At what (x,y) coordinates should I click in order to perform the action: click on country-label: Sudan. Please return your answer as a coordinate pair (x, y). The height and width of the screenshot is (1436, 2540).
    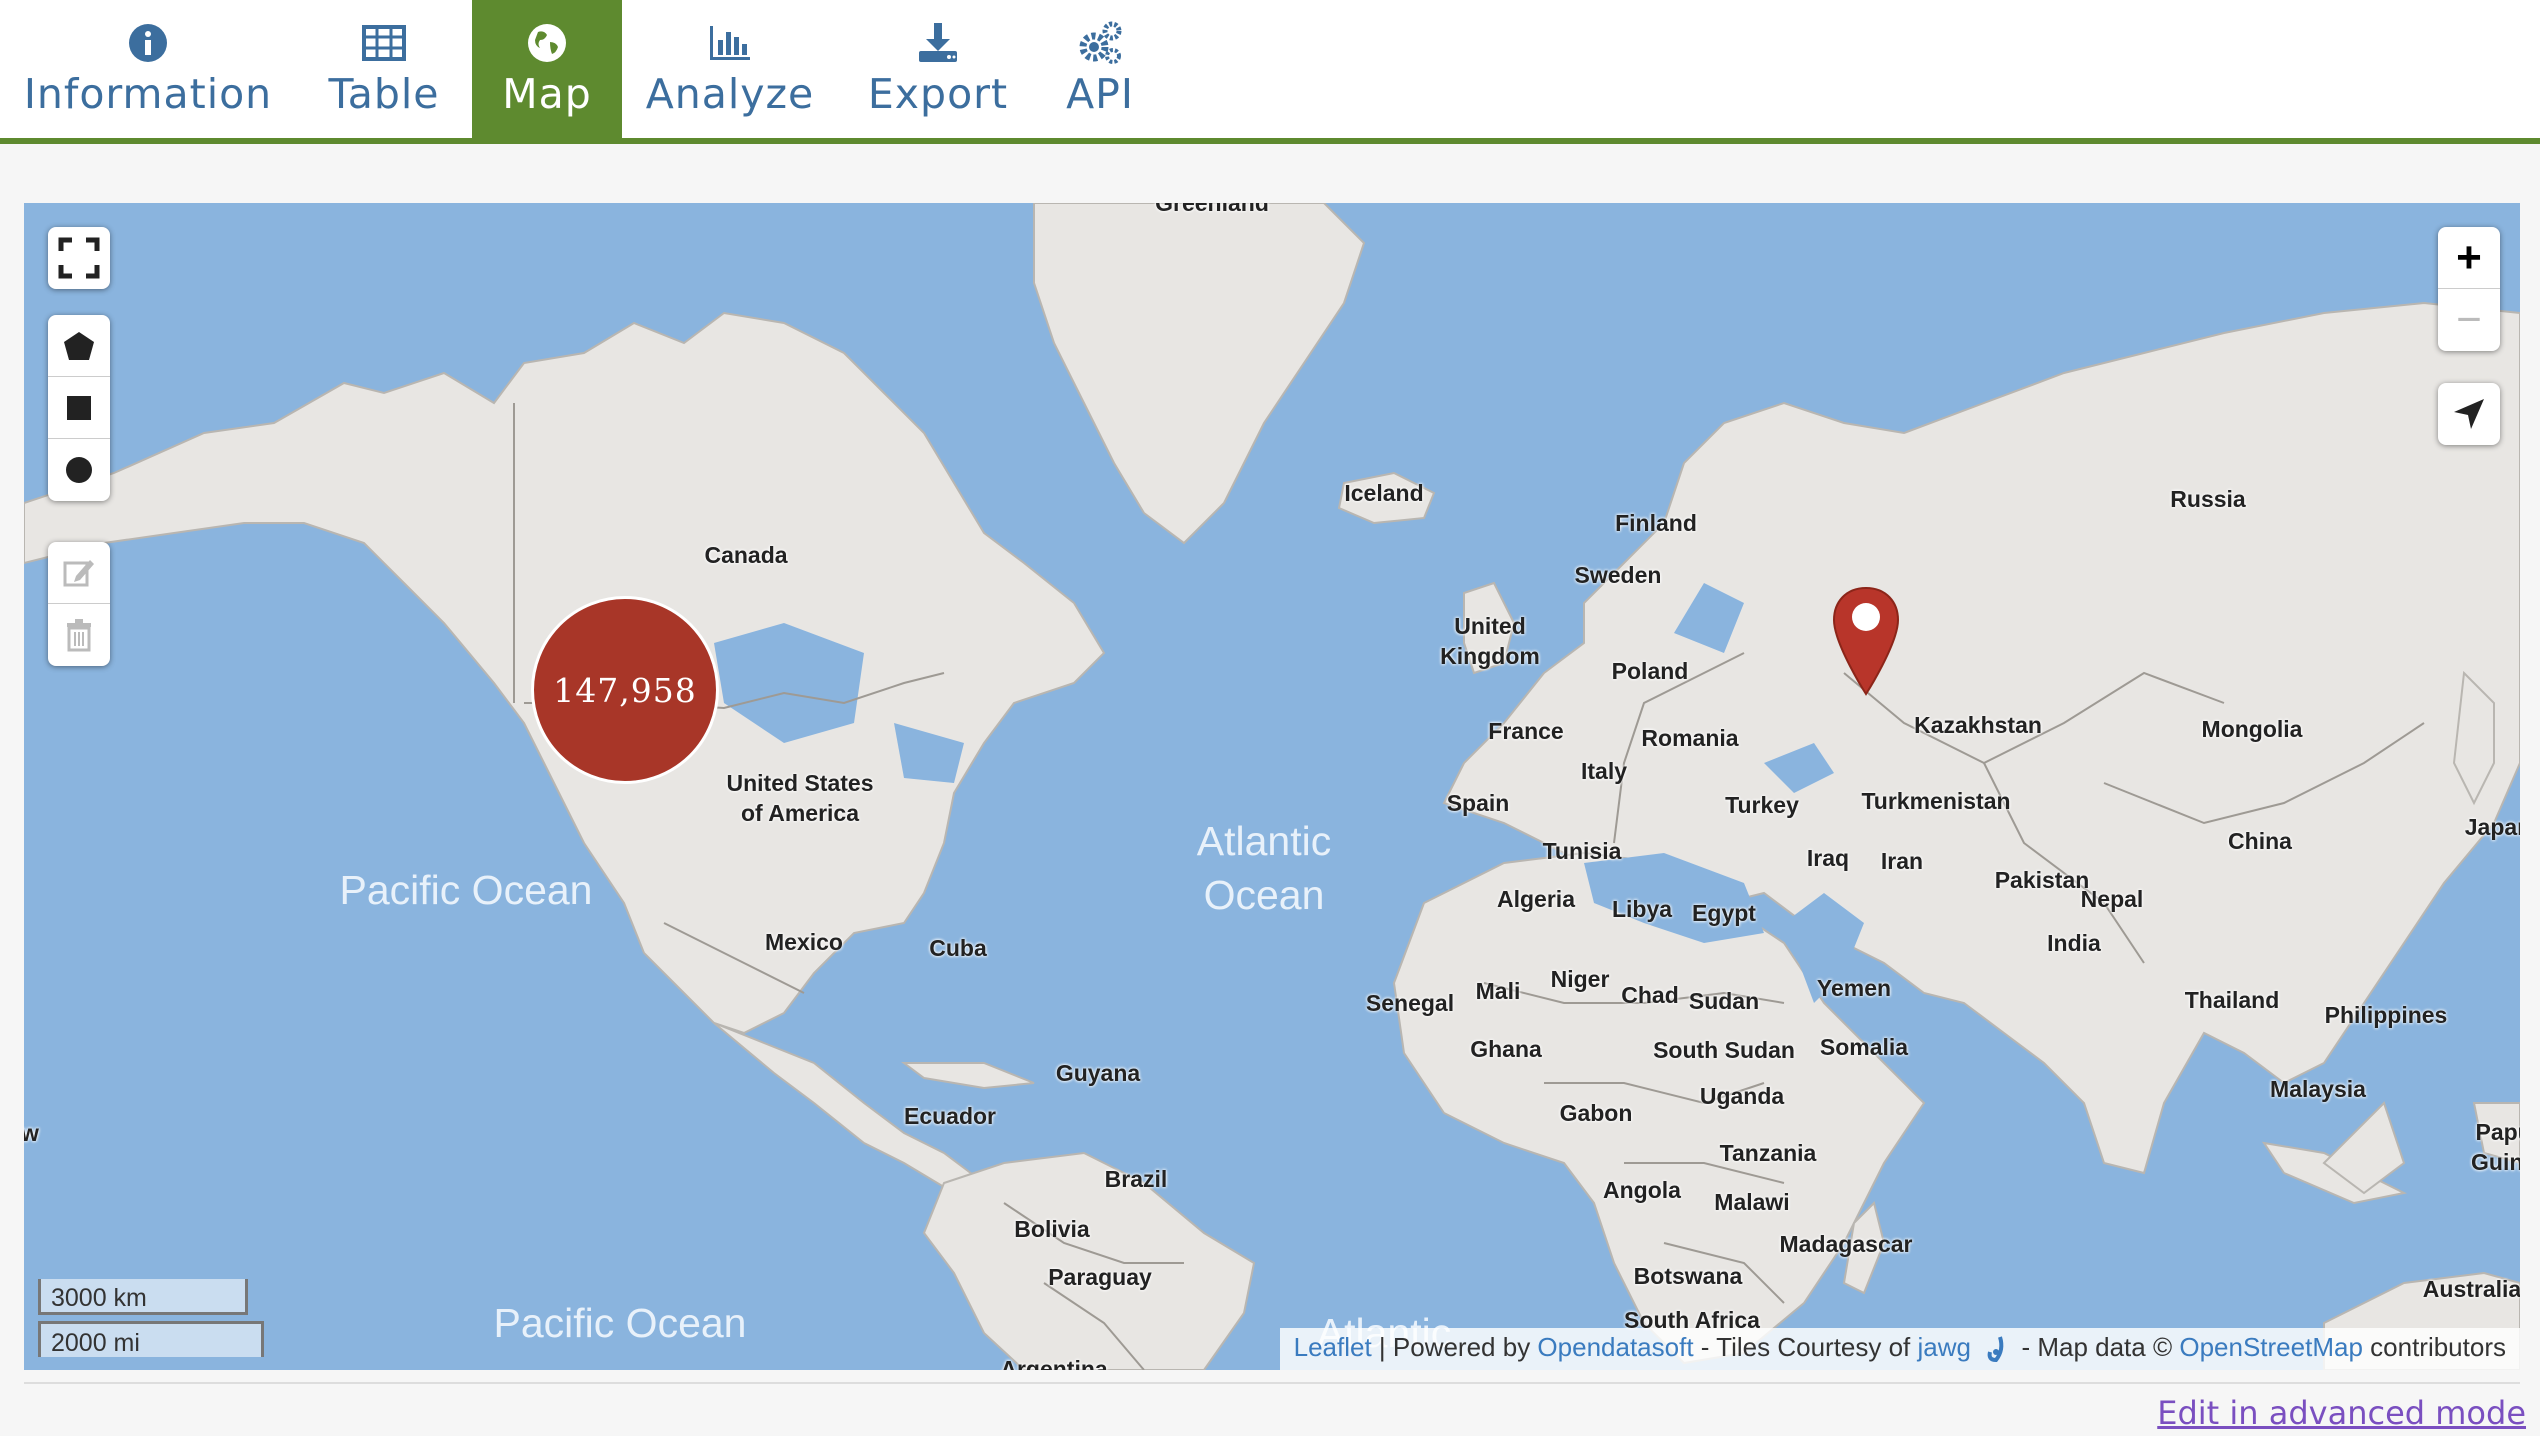
    Looking at the image, I should click on (1724, 1001).